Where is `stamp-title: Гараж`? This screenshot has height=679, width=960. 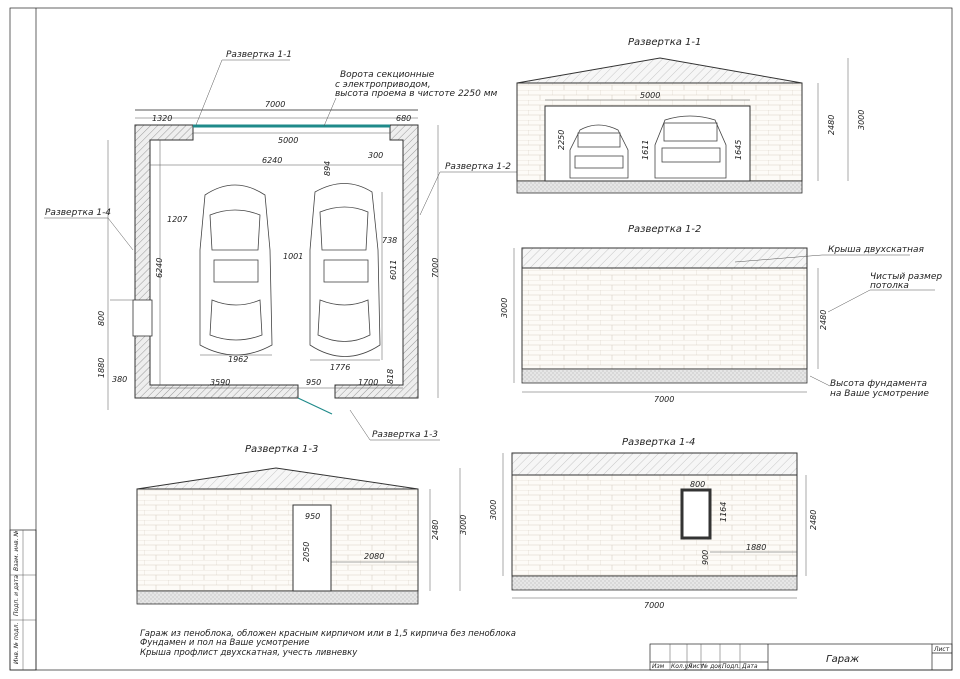 stamp-title: Гараж is located at coordinates (842, 659).